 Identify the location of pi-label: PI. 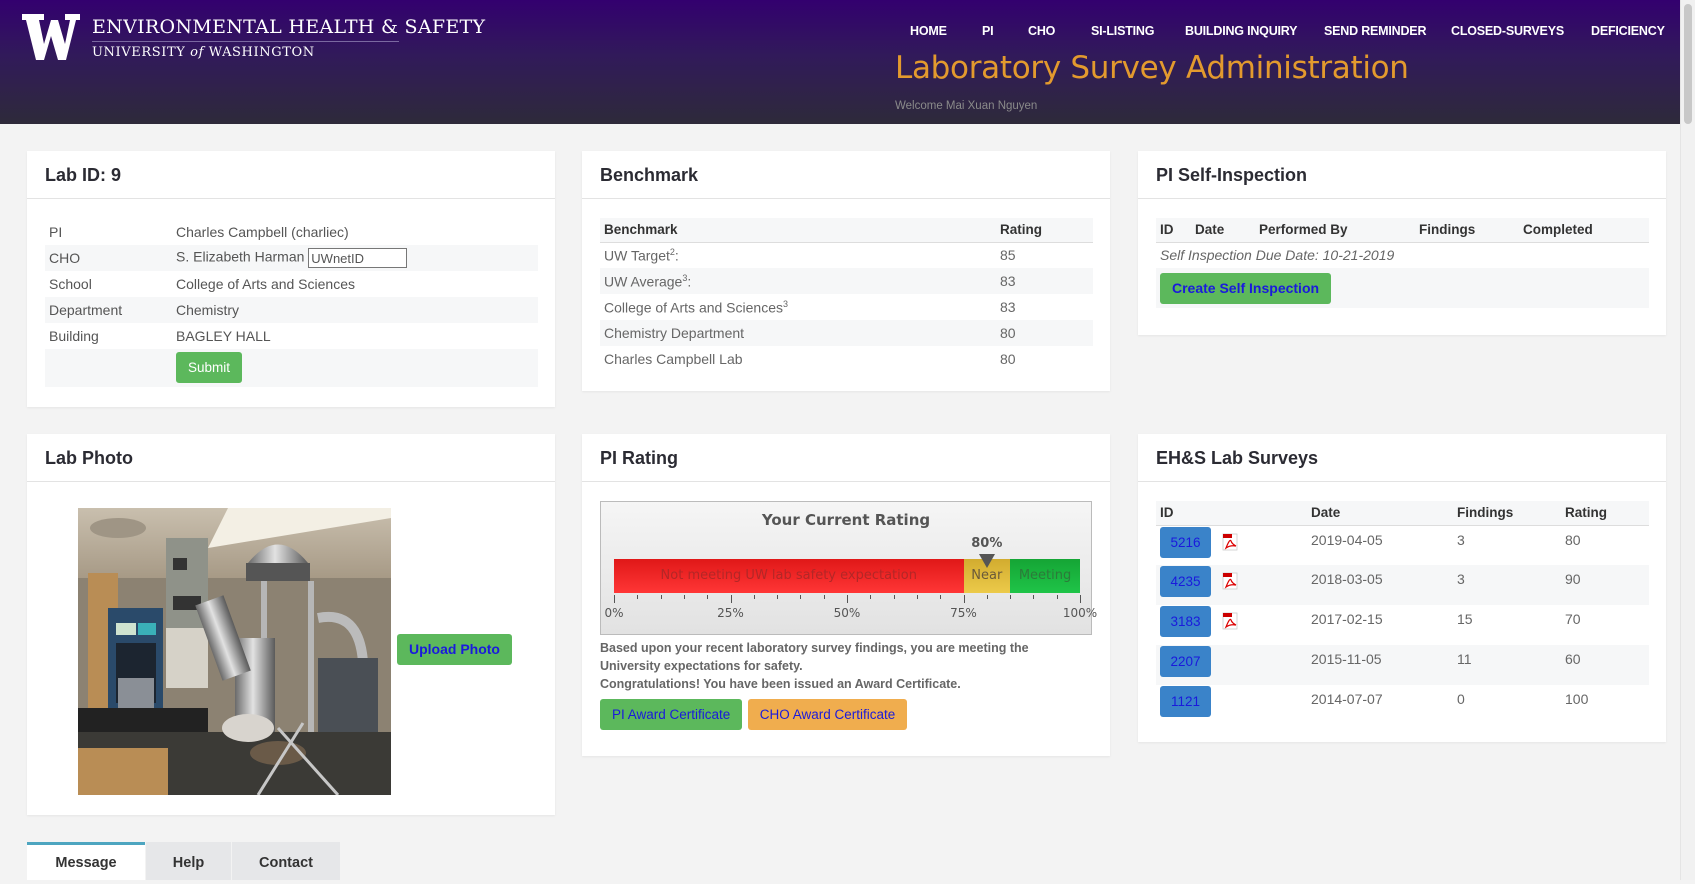
(56, 232).